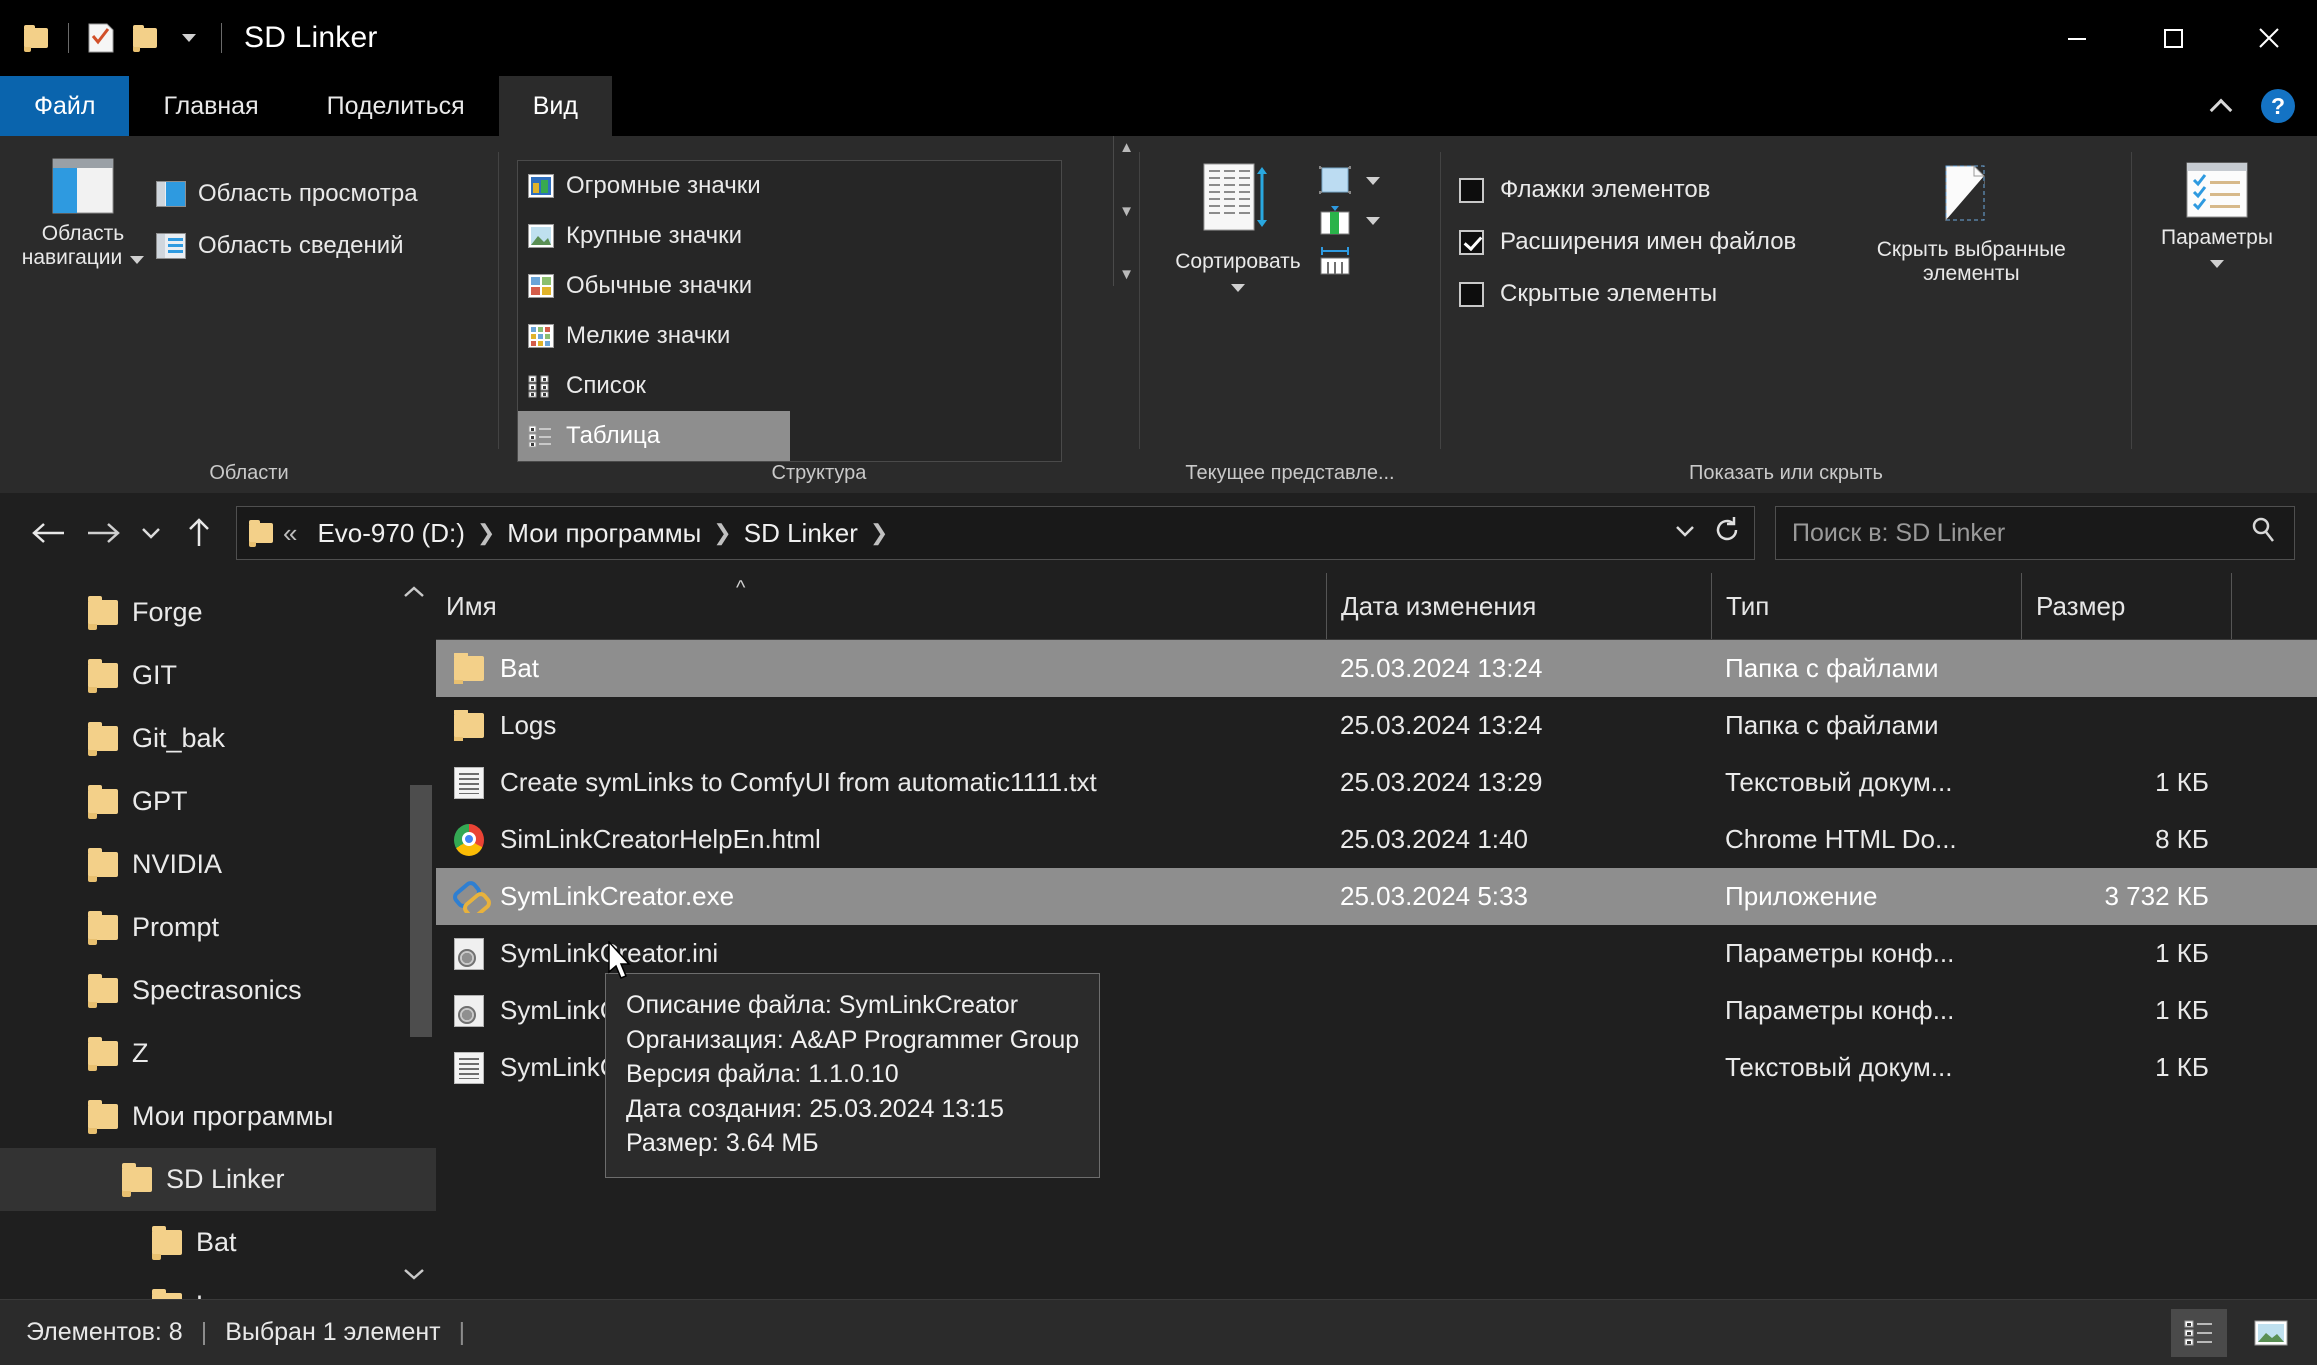  What do you see at coordinates (414, 1277) in the screenshot?
I see `tree-scroll-down-icon` at bounding box center [414, 1277].